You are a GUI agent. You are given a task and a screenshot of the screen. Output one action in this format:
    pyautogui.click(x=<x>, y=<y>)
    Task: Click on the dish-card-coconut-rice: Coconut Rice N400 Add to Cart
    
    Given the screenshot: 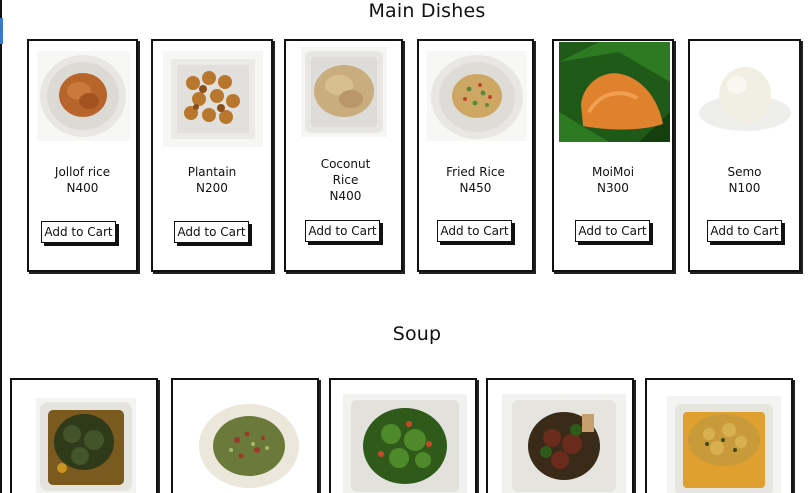 What is the action you would take?
    pyautogui.click(x=343, y=155)
    